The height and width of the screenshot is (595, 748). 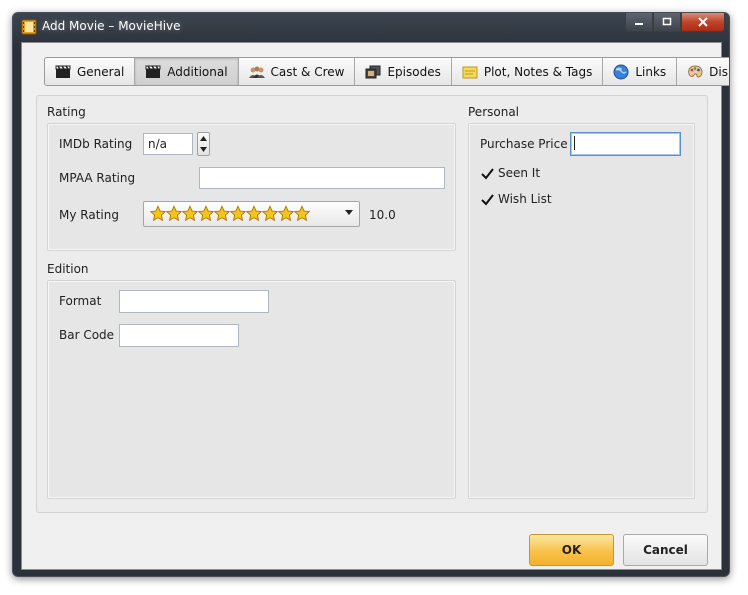 I want to click on spin-down-button, so click(x=203, y=149).